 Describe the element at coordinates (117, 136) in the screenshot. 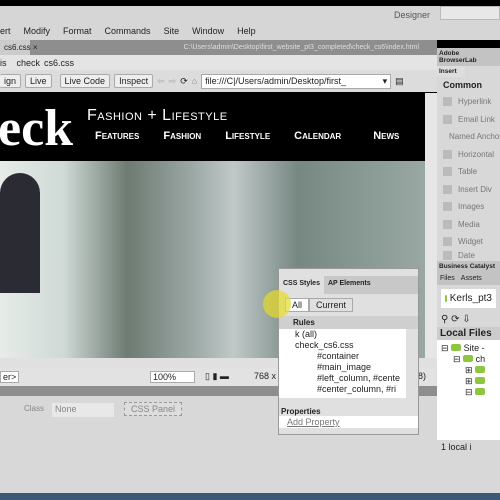

I see `nav-features: Features` at that location.